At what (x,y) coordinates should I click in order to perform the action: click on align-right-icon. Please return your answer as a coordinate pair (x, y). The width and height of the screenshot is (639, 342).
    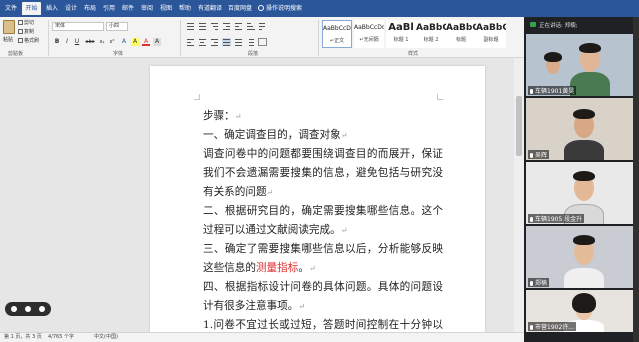
    Looking at the image, I should click on (214, 42).